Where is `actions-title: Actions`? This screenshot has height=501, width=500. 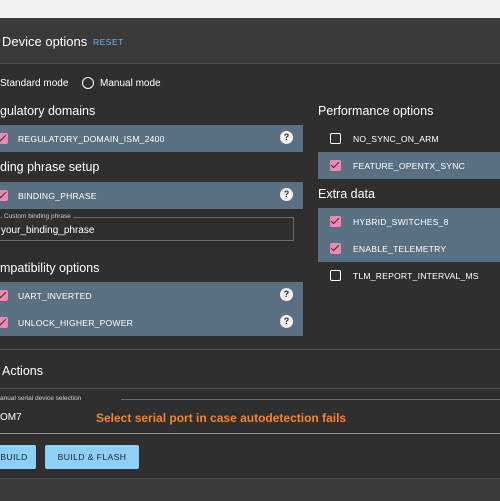 actions-title: Actions is located at coordinates (22, 371).